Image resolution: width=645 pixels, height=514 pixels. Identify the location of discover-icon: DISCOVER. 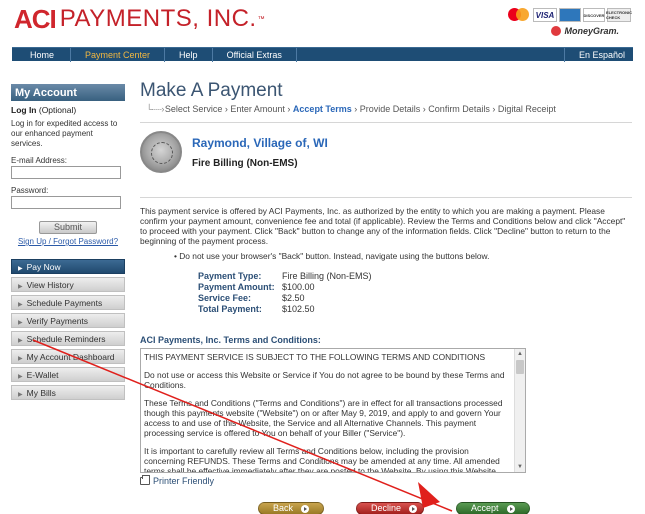
(594, 15).